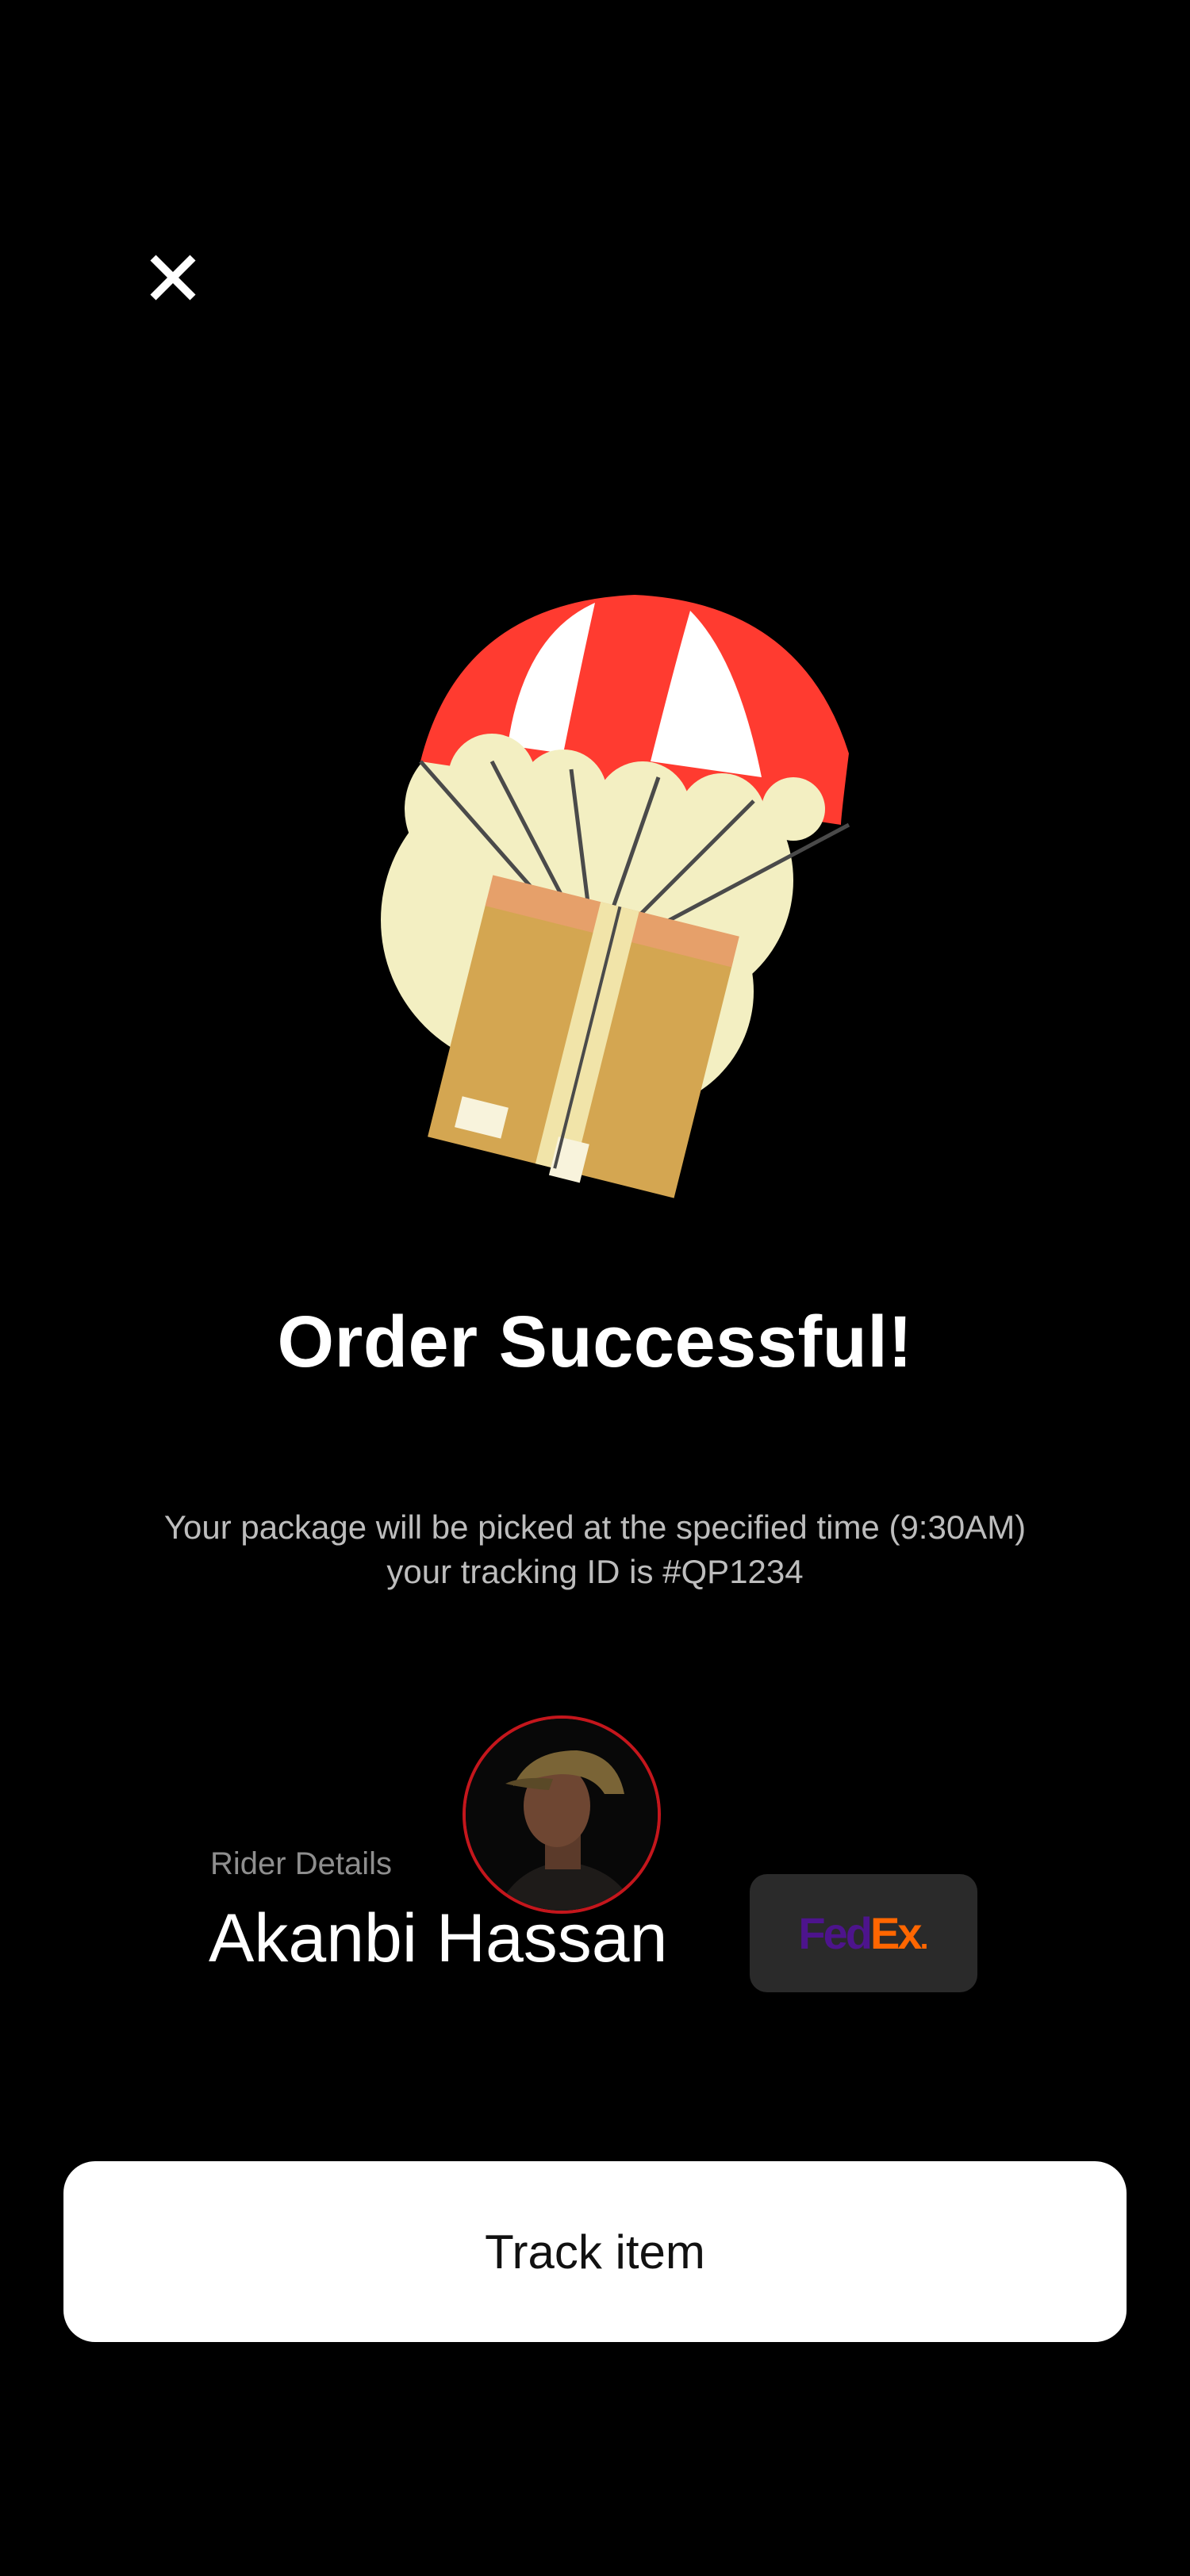 The height and width of the screenshot is (2576, 1190). I want to click on rider-photo, so click(562, 1815).